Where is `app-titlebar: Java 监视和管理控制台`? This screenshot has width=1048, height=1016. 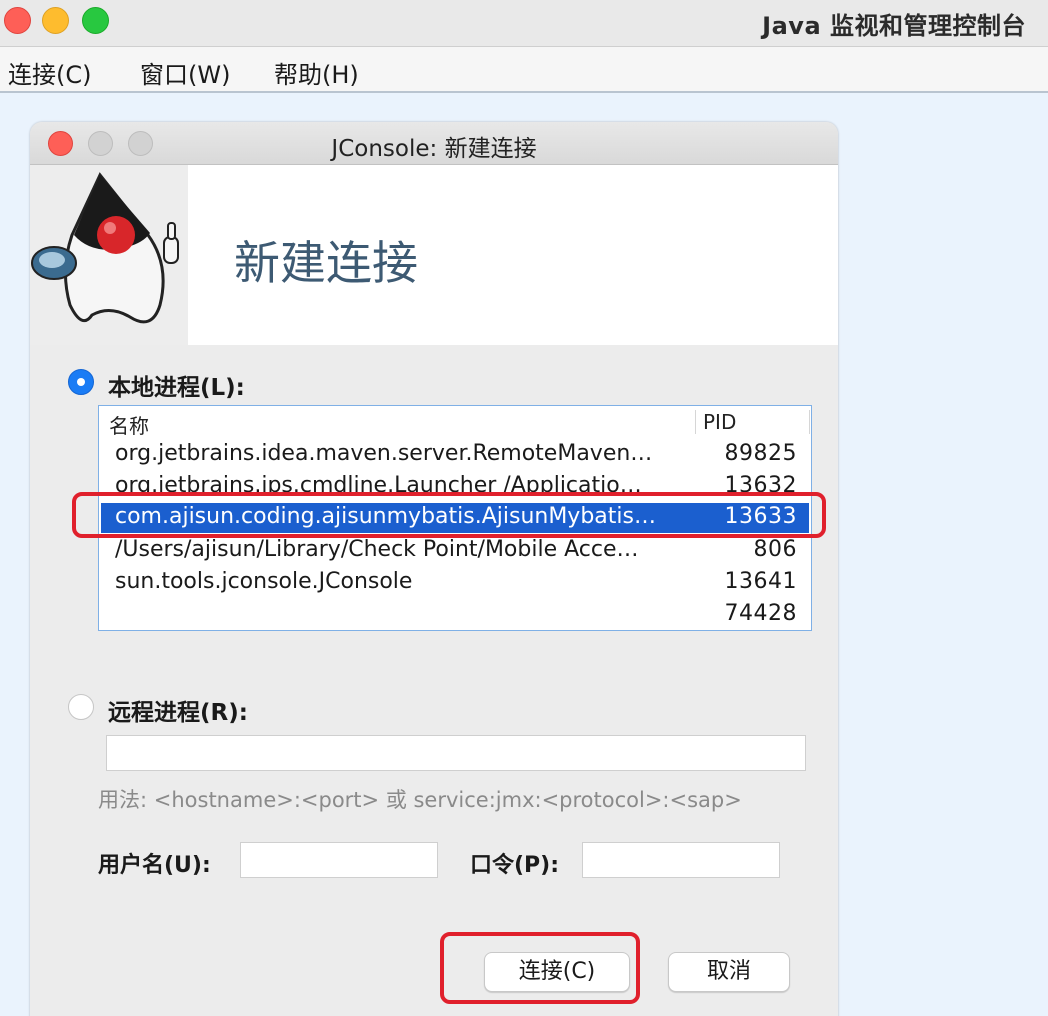
app-titlebar: Java 监视和管理控制台 is located at coordinates (524, 23).